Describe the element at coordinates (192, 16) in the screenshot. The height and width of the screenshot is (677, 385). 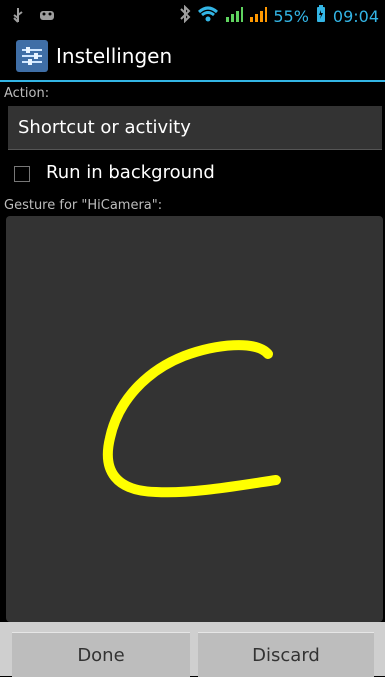
I see `status-bar: 55% 09:04` at that location.